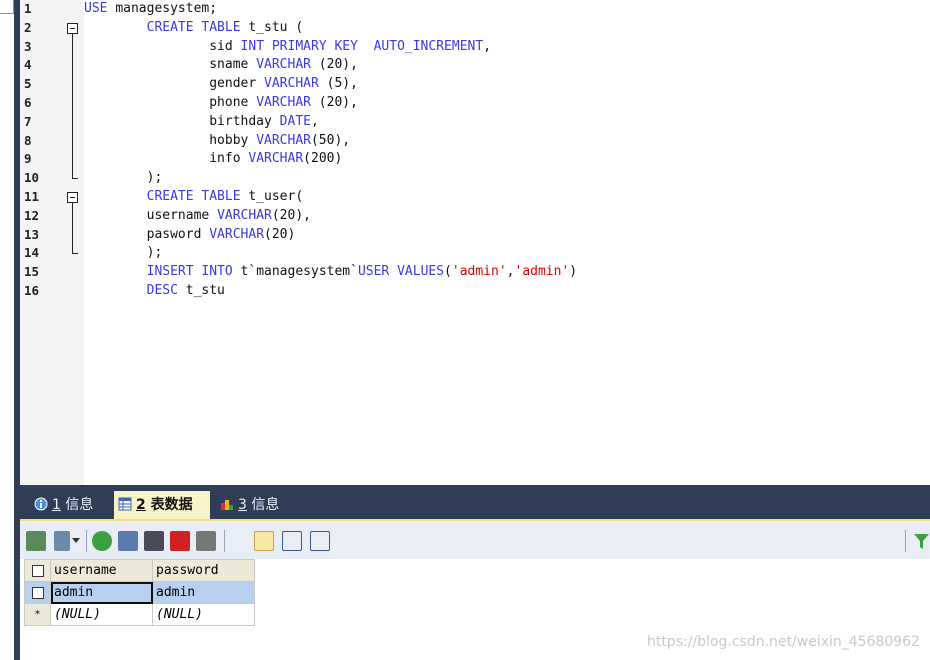 The image size is (930, 660). I want to click on sql-text: t`managesystem`, so click(299, 272).